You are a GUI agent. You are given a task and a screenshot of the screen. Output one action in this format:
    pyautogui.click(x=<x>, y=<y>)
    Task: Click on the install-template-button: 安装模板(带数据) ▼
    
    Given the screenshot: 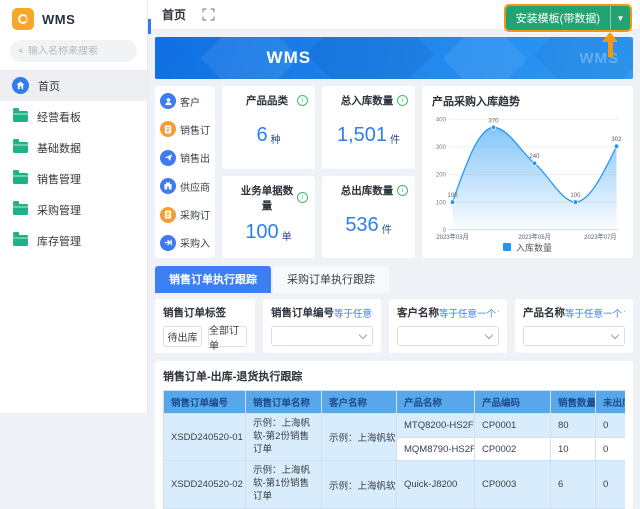 What is the action you would take?
    pyautogui.click(x=568, y=18)
    